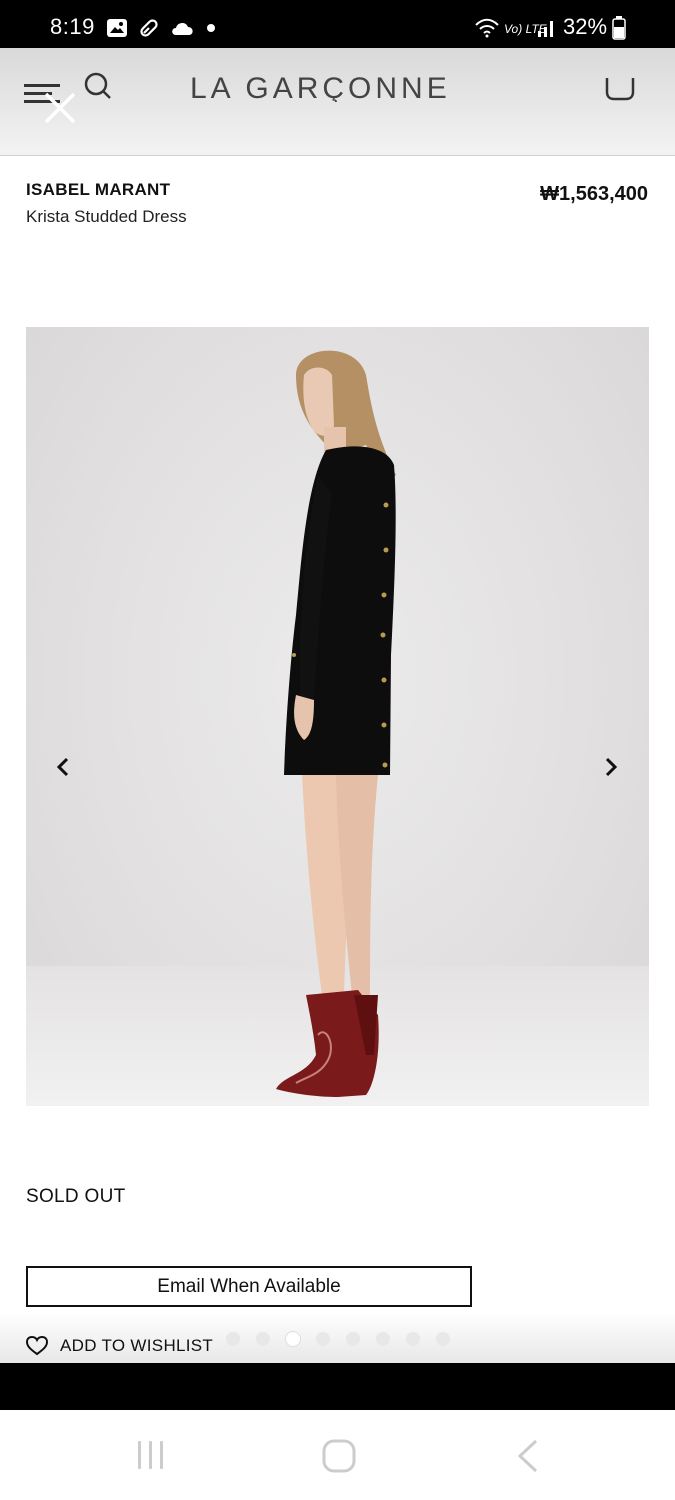  I want to click on site-logo: LA GARÇONNE, so click(340, 86).